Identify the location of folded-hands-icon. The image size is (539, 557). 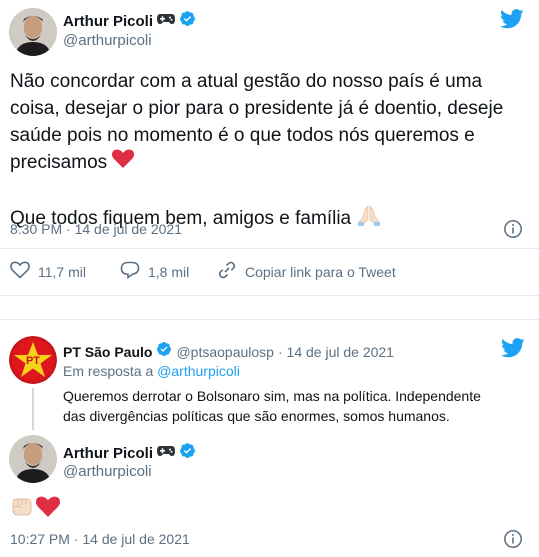
(369, 219).